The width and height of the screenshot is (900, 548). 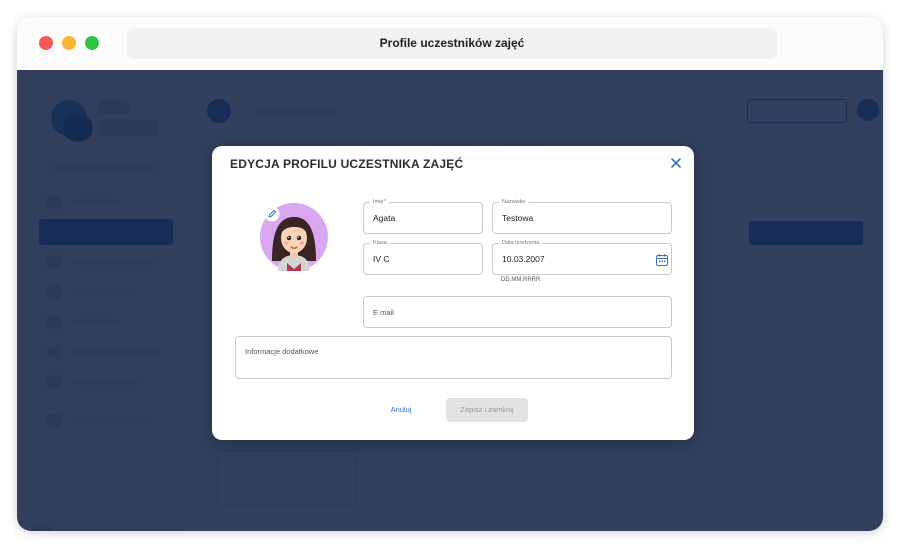 I want to click on class-field: Klasa IV C, so click(x=423, y=257).